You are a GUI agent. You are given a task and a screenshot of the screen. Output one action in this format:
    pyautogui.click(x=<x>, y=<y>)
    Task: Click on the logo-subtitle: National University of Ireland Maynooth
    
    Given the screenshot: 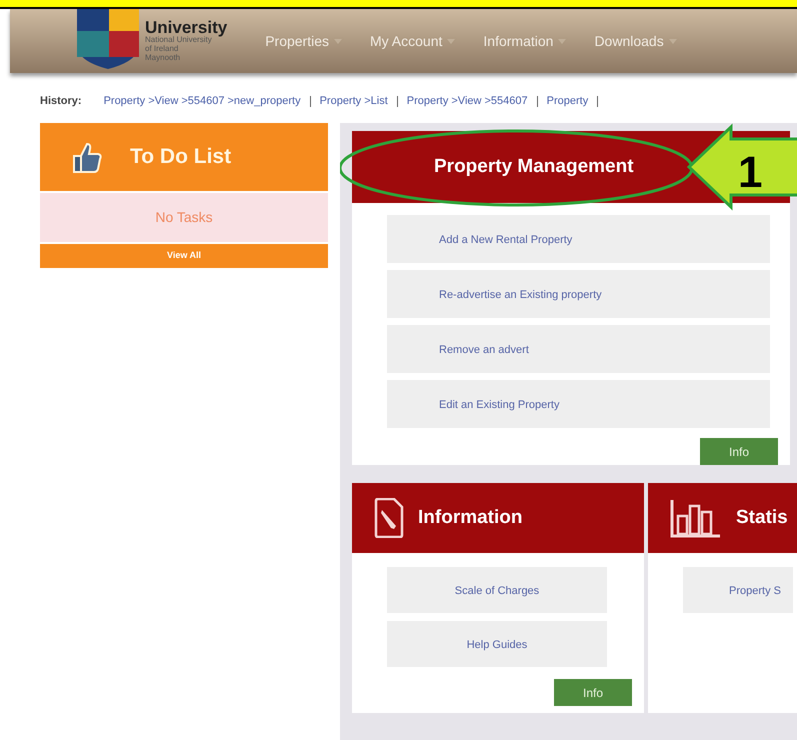 What is the action you would take?
    pyautogui.click(x=178, y=49)
    